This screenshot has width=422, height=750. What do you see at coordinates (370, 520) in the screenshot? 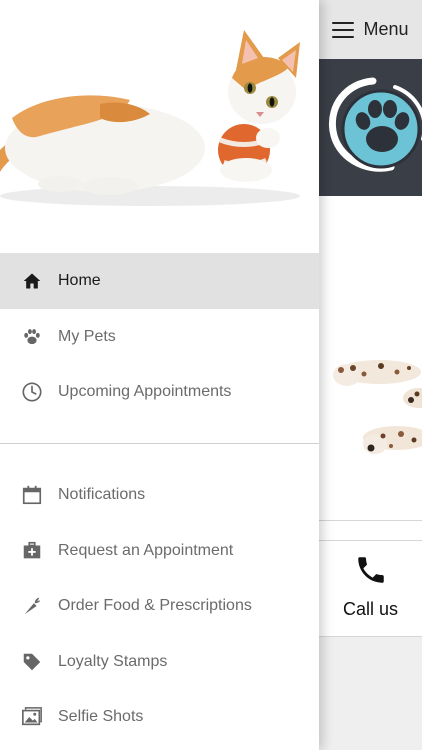
I see `section-divider` at bounding box center [370, 520].